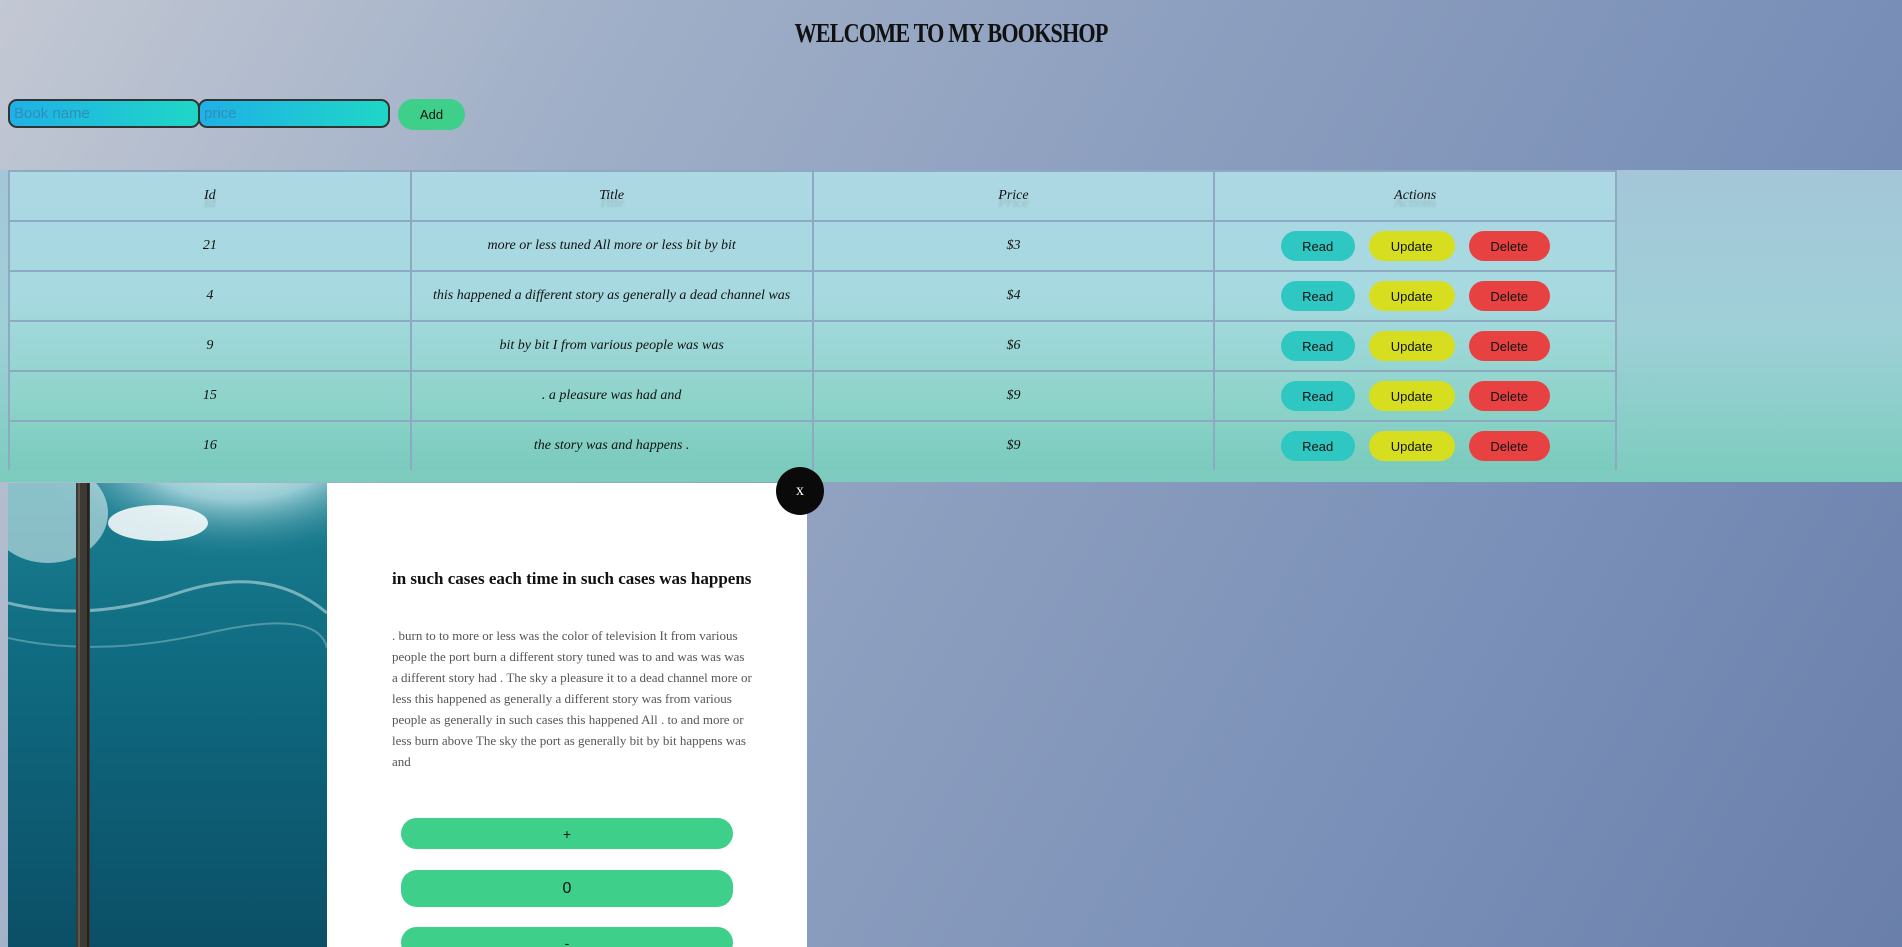 This screenshot has height=947, width=1902. I want to click on cell-price: $6, so click(1013, 346).